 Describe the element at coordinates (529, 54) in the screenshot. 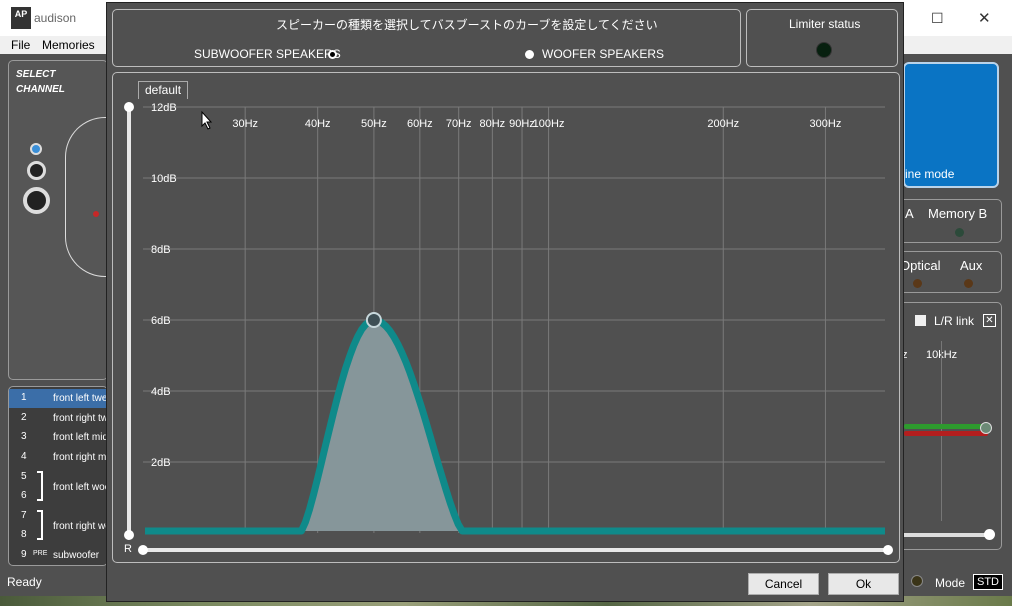

I see `woofer-radio` at that location.